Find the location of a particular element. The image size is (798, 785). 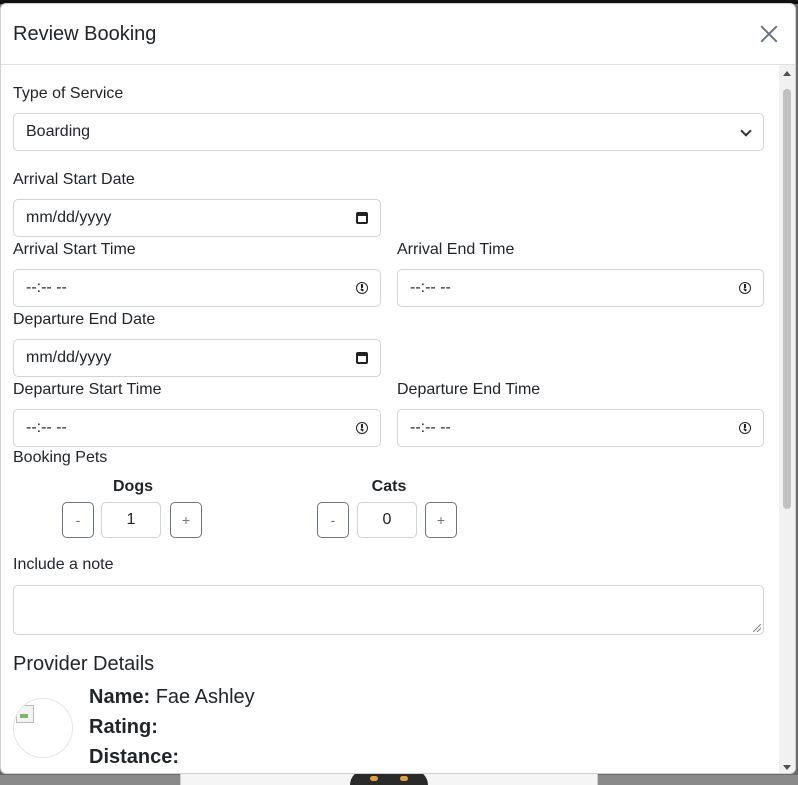

arrival-end-time-label: Arrival End Time is located at coordinates (456, 249).